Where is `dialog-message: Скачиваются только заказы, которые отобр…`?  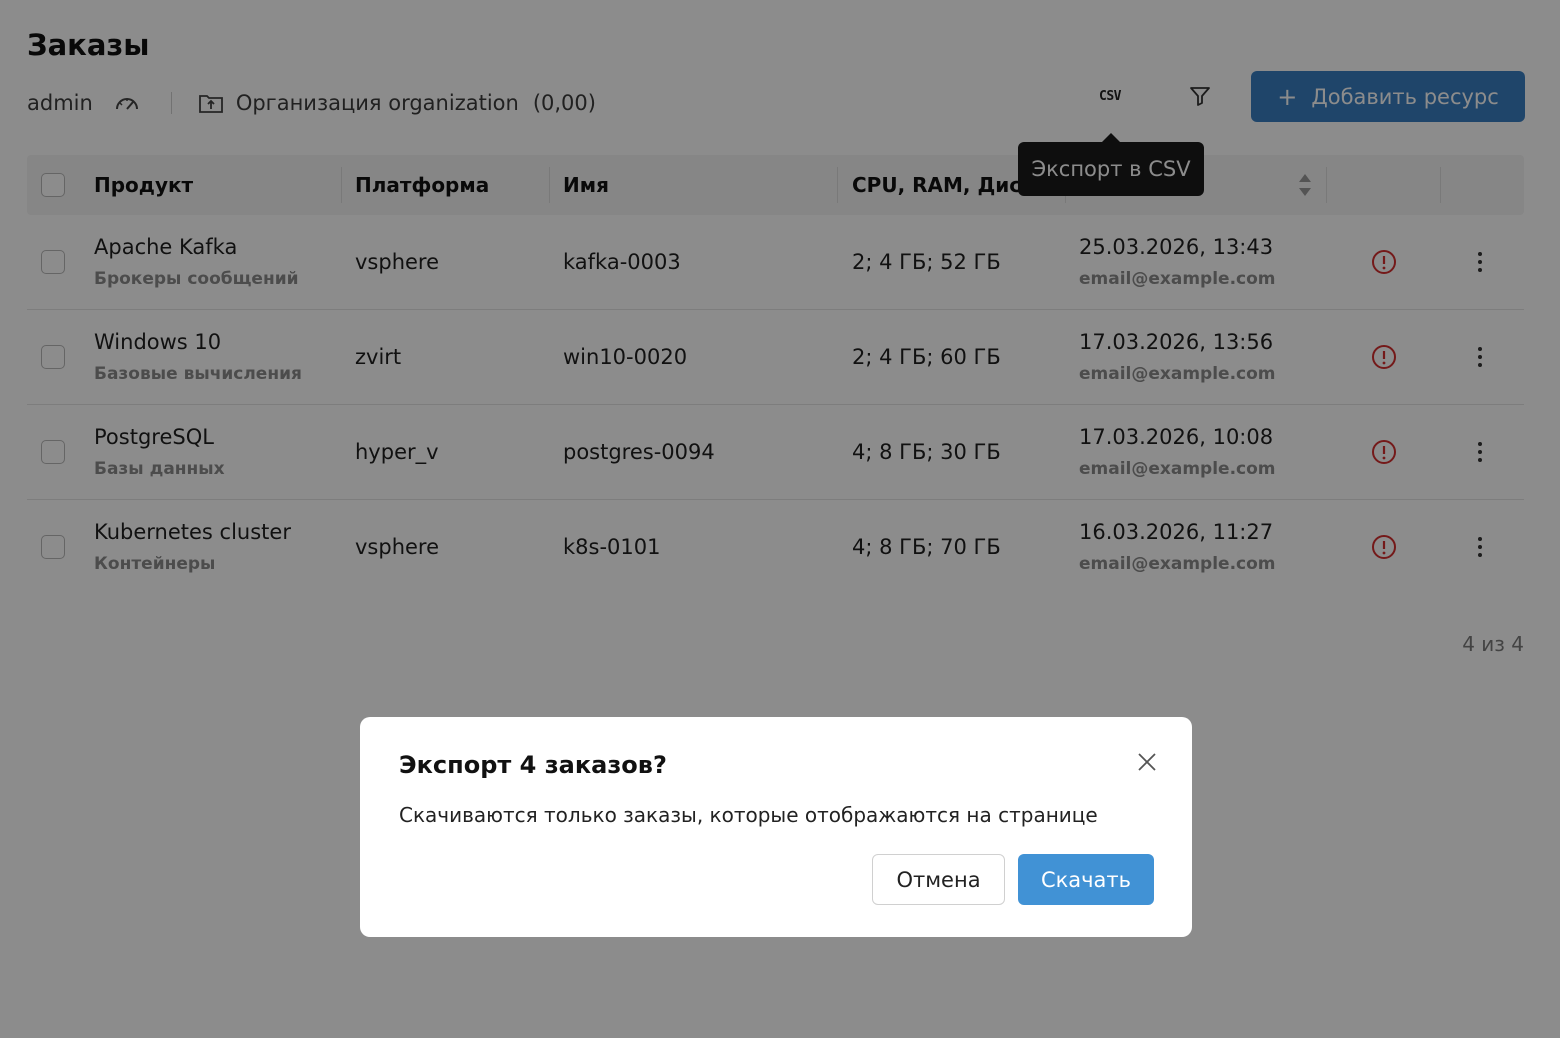 dialog-message: Скачиваются только заказы, которые отобр… is located at coordinates (748, 815).